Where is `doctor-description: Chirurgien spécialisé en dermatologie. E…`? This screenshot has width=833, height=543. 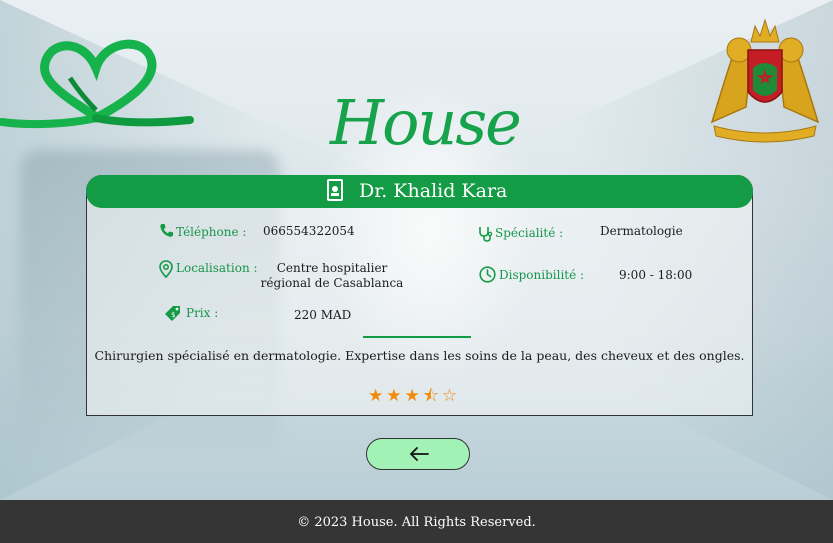
doctor-description: Chirurgien spécialisé en dermatologie. E… is located at coordinates (419, 355).